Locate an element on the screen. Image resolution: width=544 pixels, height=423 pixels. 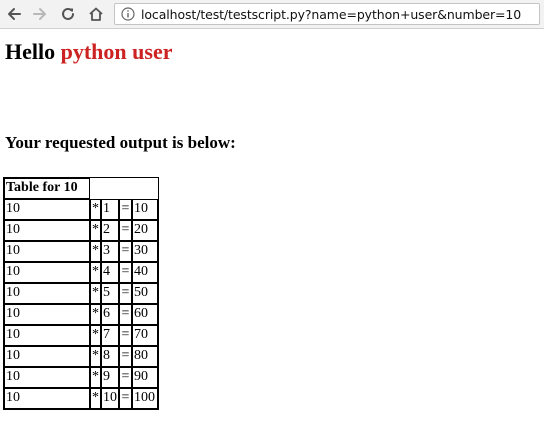
table-row: 10 * 4 = 40 is located at coordinates (81, 272).